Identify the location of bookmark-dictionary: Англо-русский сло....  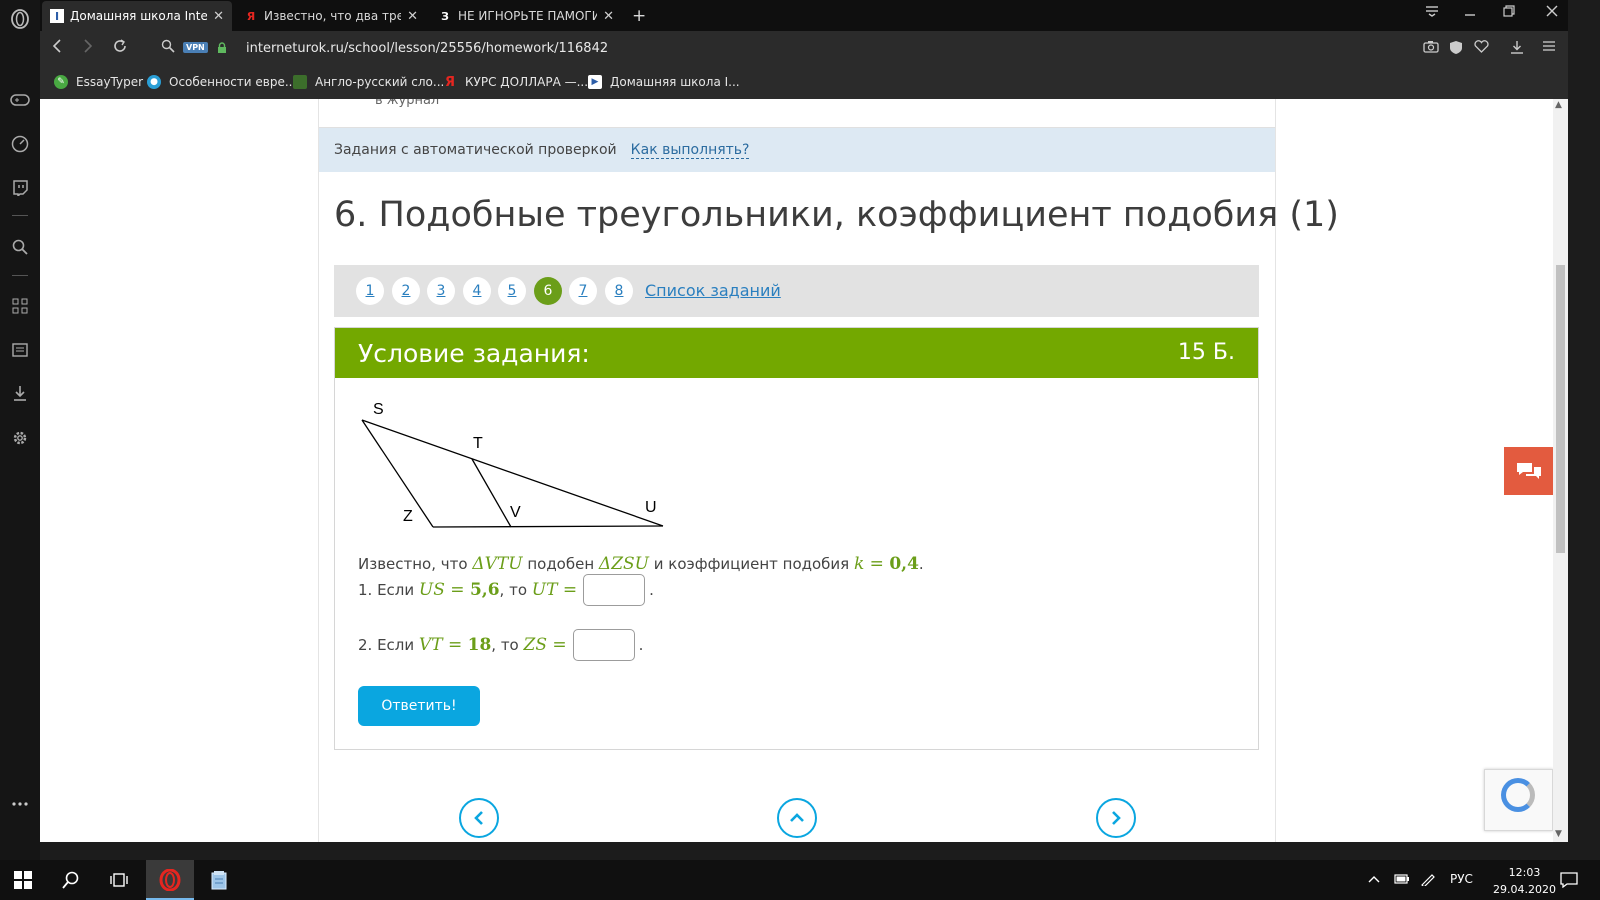
(368, 82).